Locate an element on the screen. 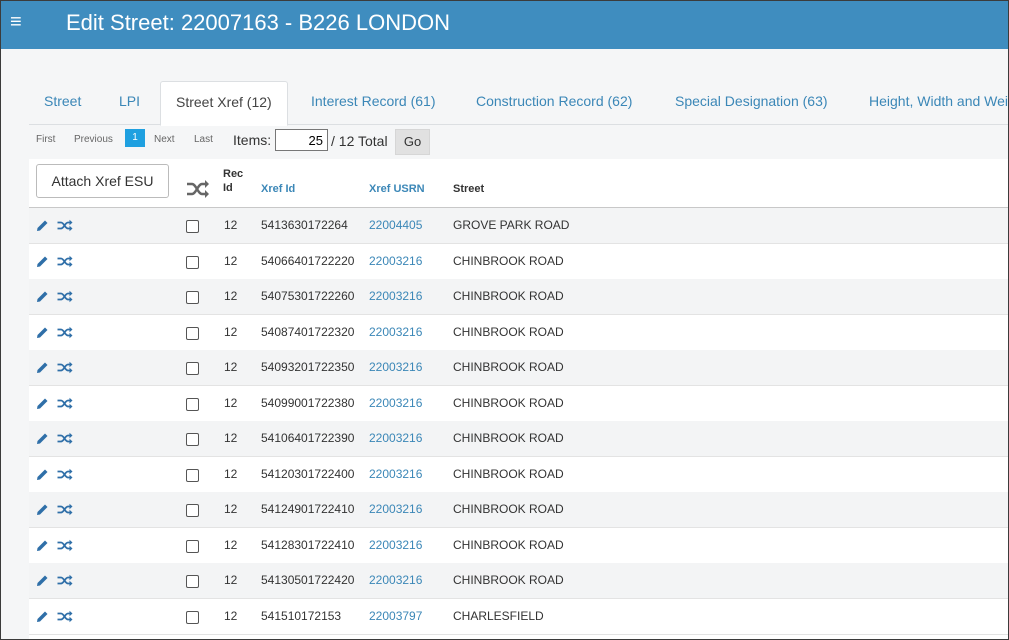  items-per-page-input is located at coordinates (301, 140).